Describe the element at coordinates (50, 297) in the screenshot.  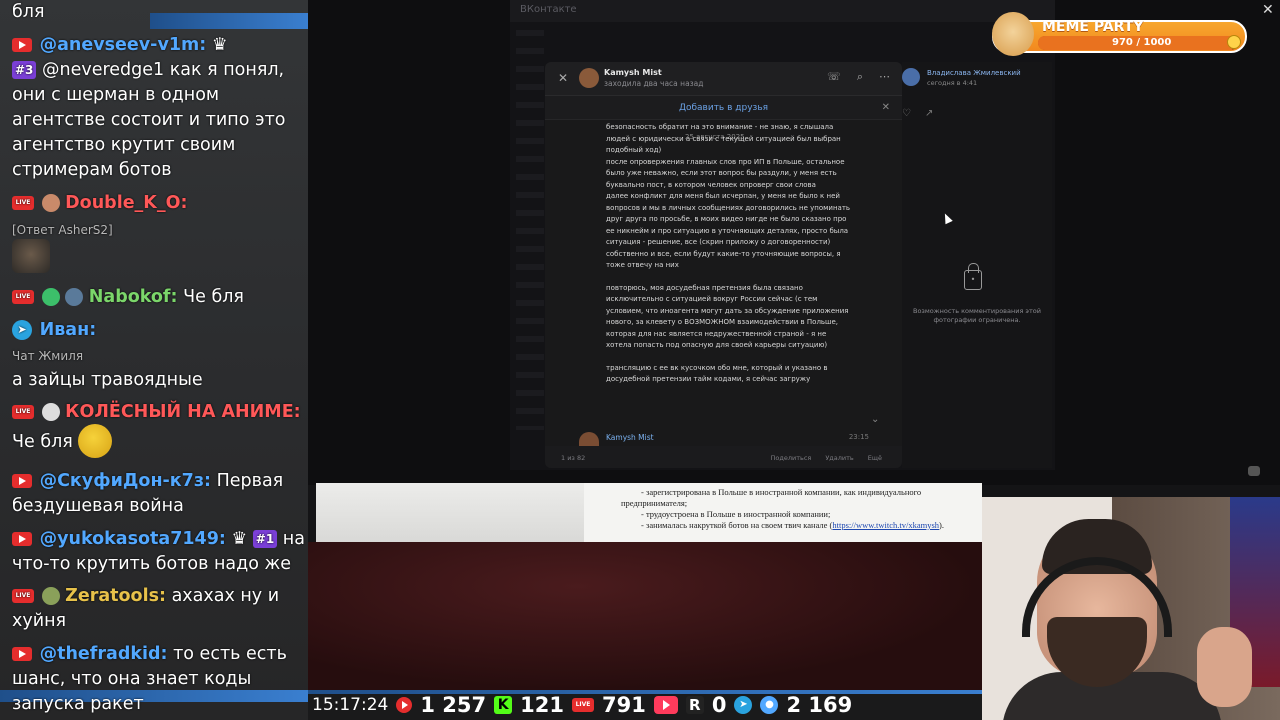
I see `verified-icon` at that location.